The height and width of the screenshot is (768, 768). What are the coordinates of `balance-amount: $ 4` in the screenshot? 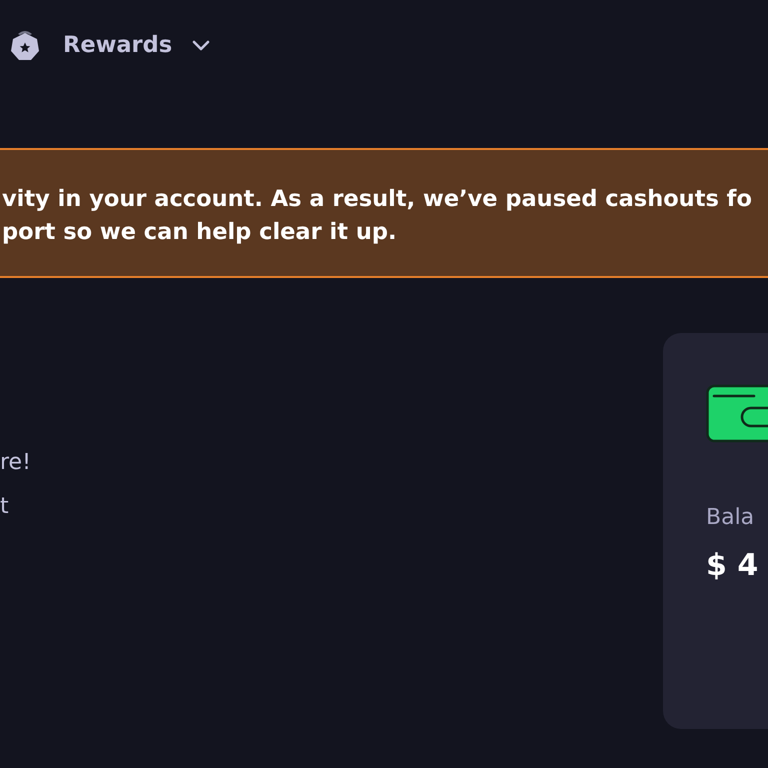 It's located at (732, 566).